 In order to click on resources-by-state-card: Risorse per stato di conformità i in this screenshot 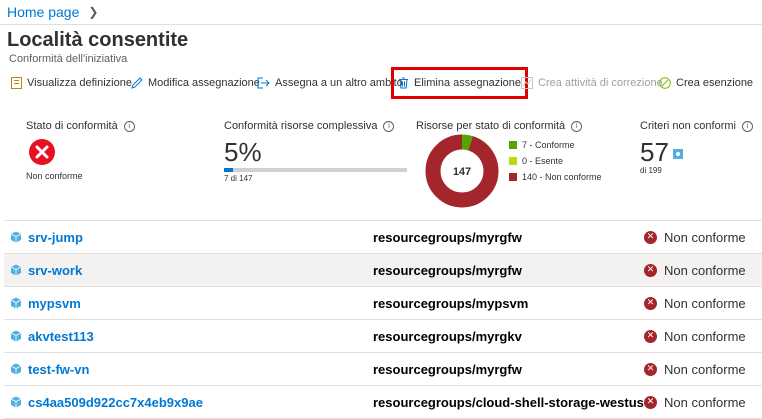, I will do `click(499, 126)`.